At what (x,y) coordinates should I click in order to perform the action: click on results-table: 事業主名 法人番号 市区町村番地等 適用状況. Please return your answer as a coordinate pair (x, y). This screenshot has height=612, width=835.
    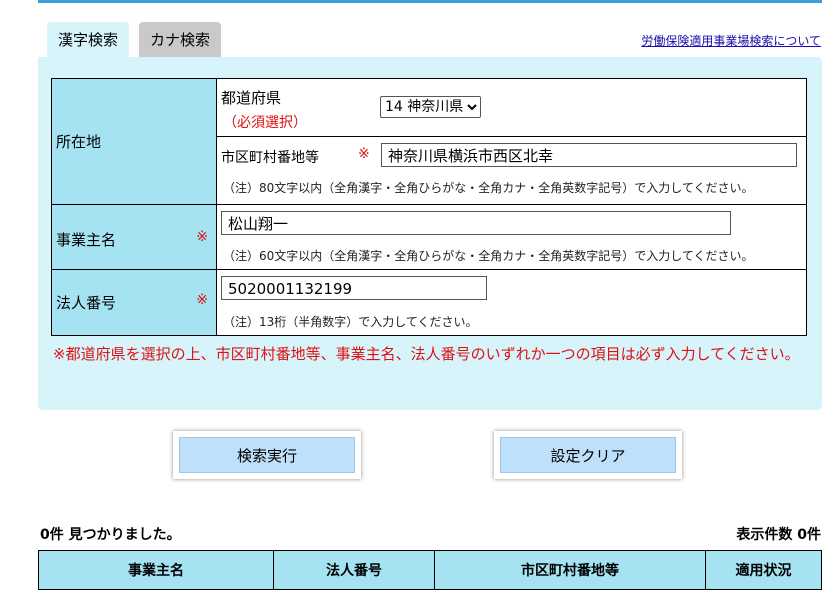
    Looking at the image, I should click on (430, 570).